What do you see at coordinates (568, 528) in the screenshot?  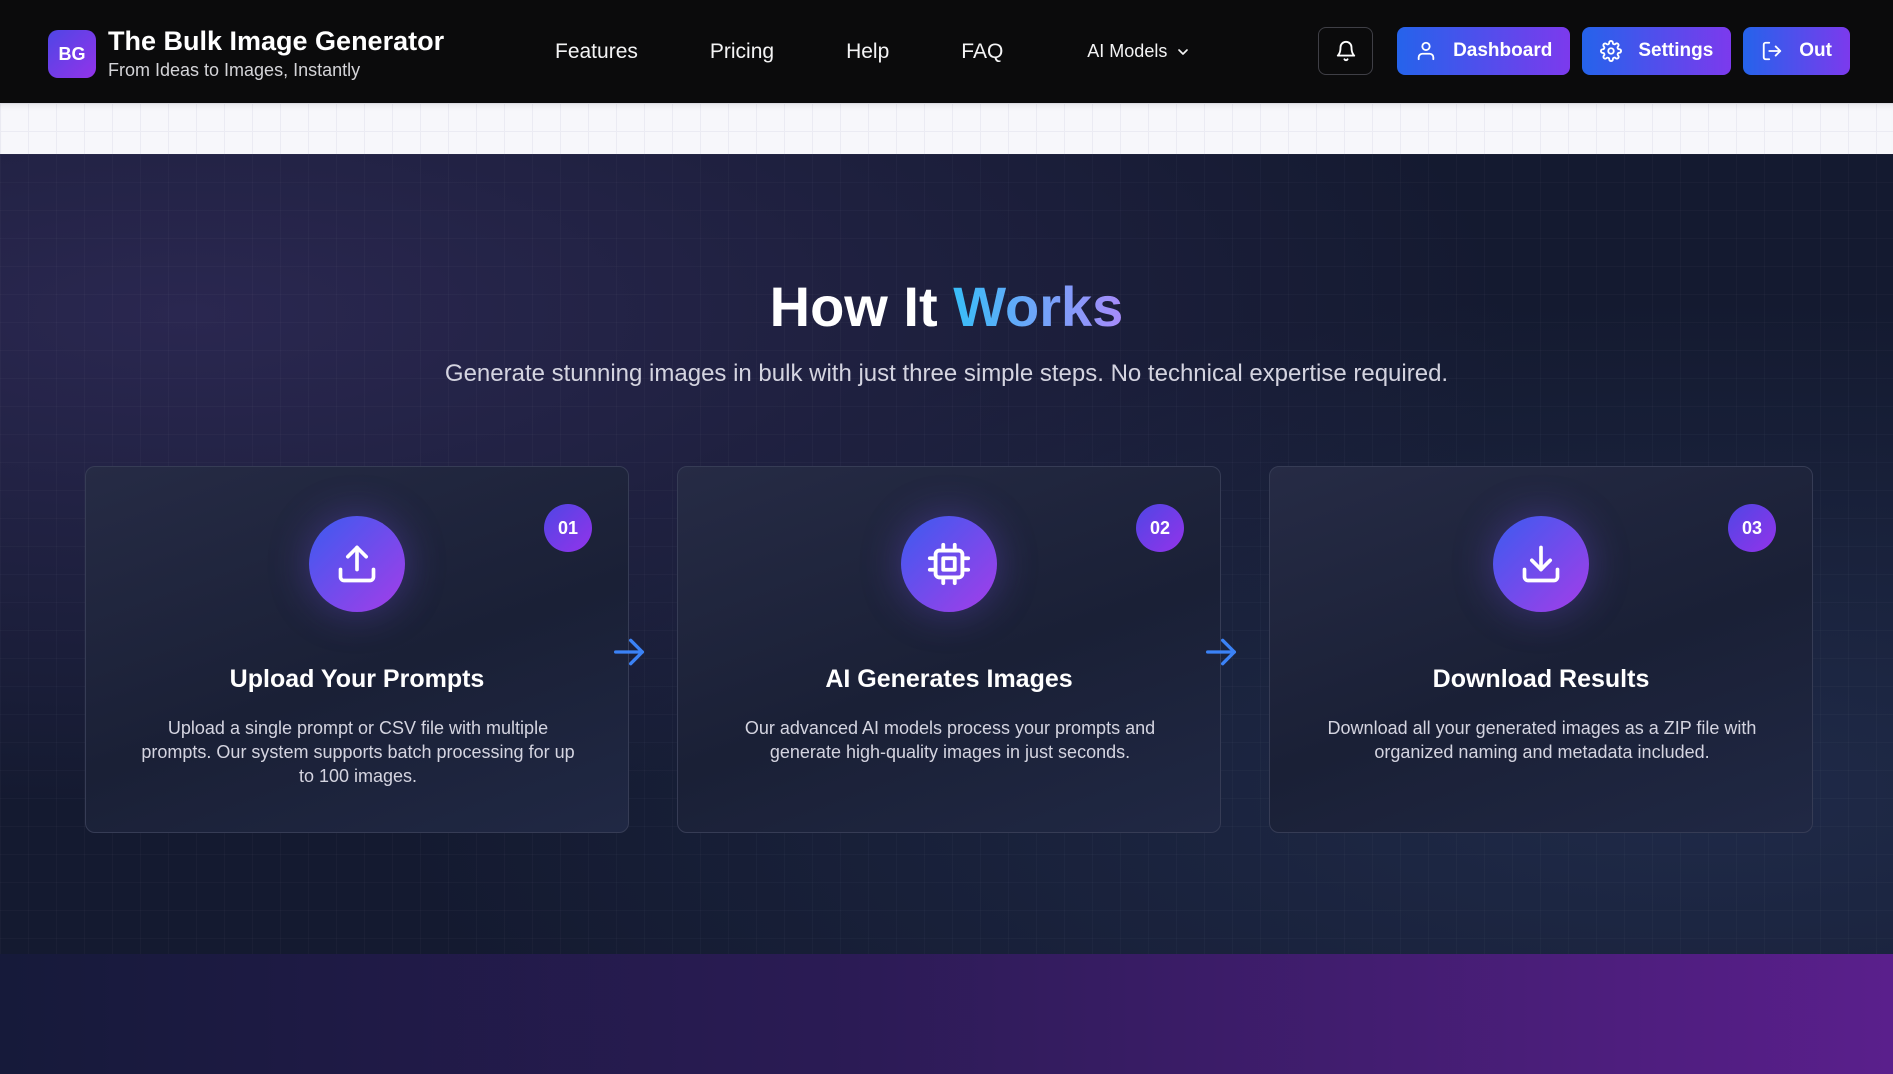 I see `step-number-badge: 01` at bounding box center [568, 528].